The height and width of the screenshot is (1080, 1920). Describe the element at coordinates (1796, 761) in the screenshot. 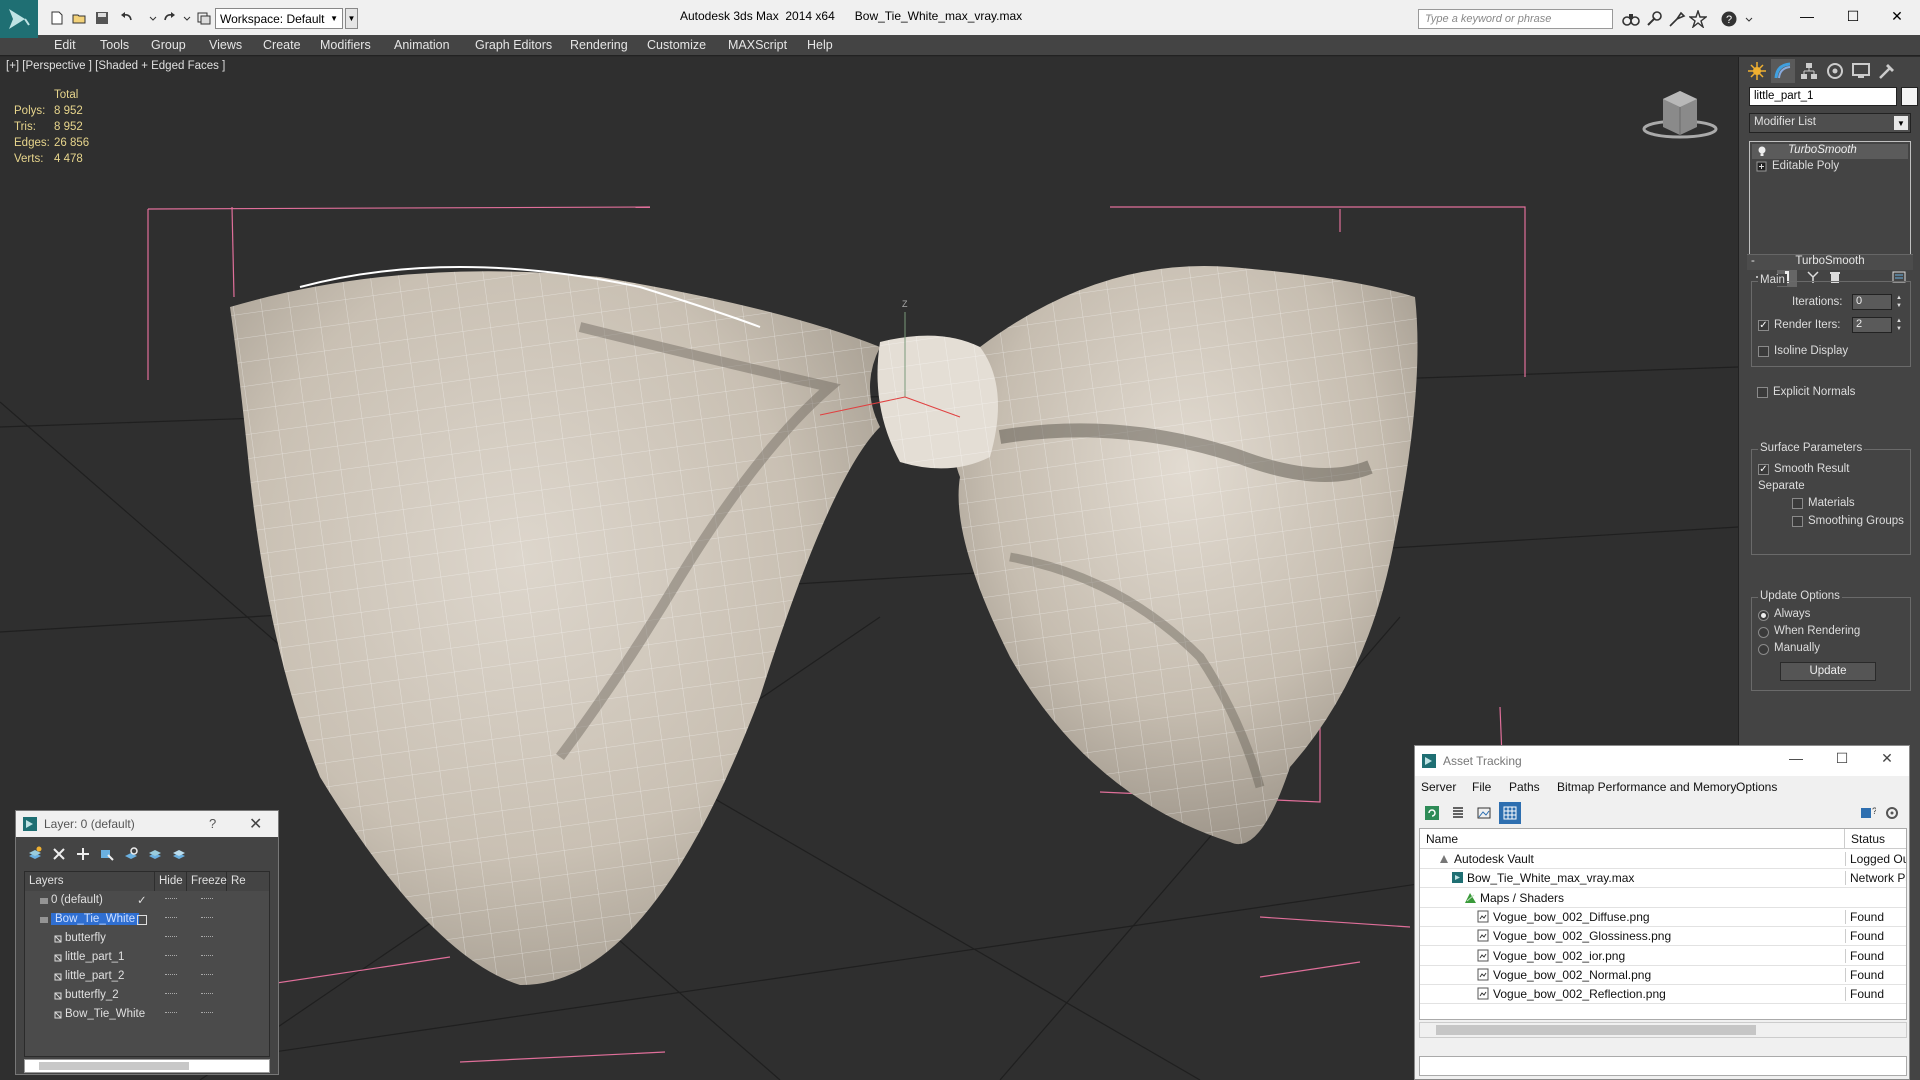

I see `minimize-button: —` at that location.